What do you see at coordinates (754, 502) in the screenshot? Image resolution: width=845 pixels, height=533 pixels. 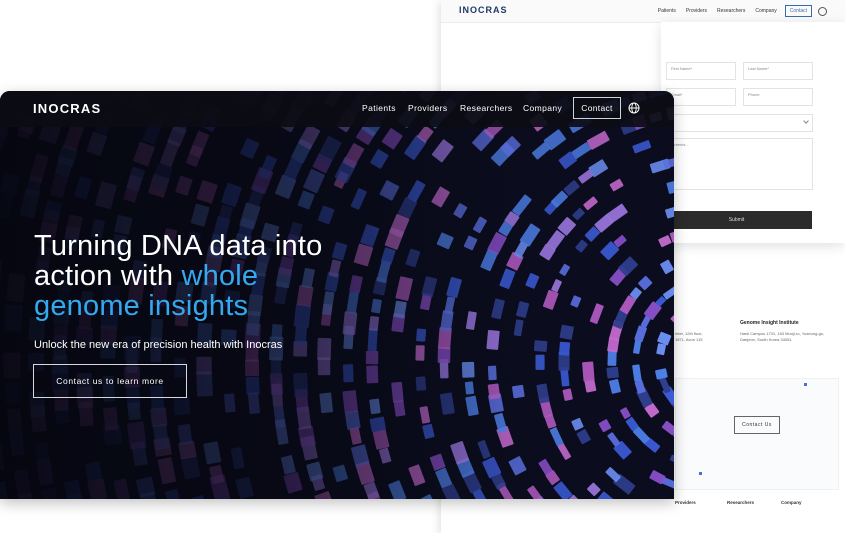 I see `footer-researchers: Researchers` at bounding box center [754, 502].